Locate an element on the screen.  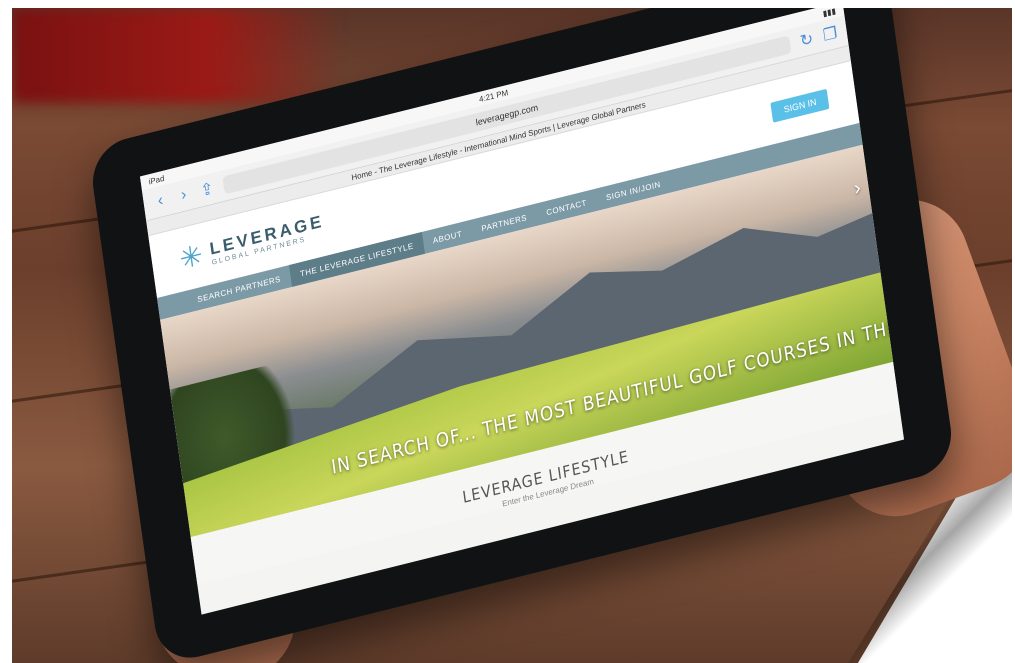
share-icon: ⇪ is located at coordinates (207, 189).